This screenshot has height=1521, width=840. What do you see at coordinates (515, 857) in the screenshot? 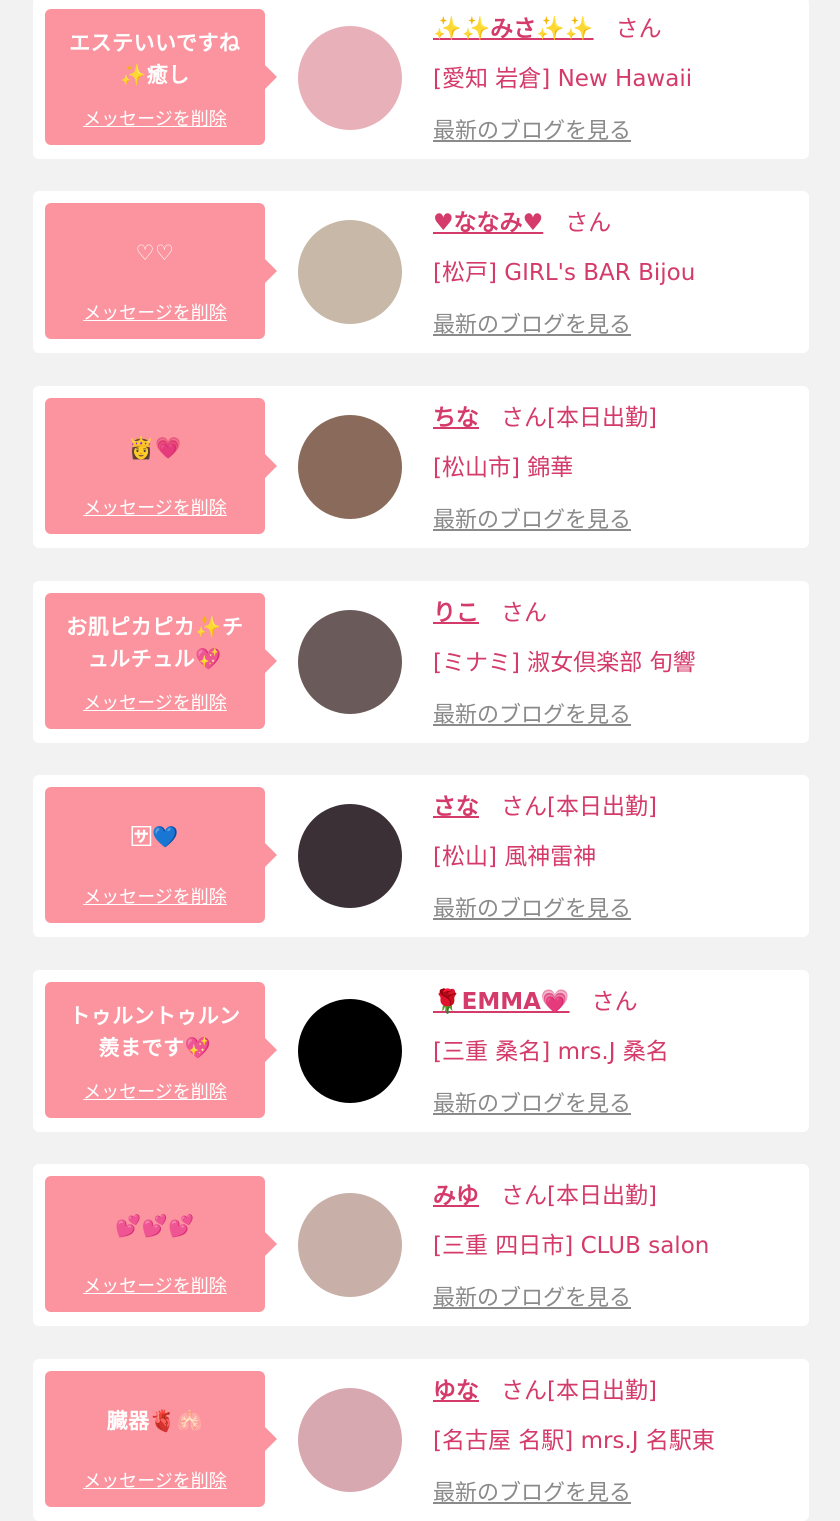
I see `shop-info: [松山] 風神雷神` at bounding box center [515, 857].